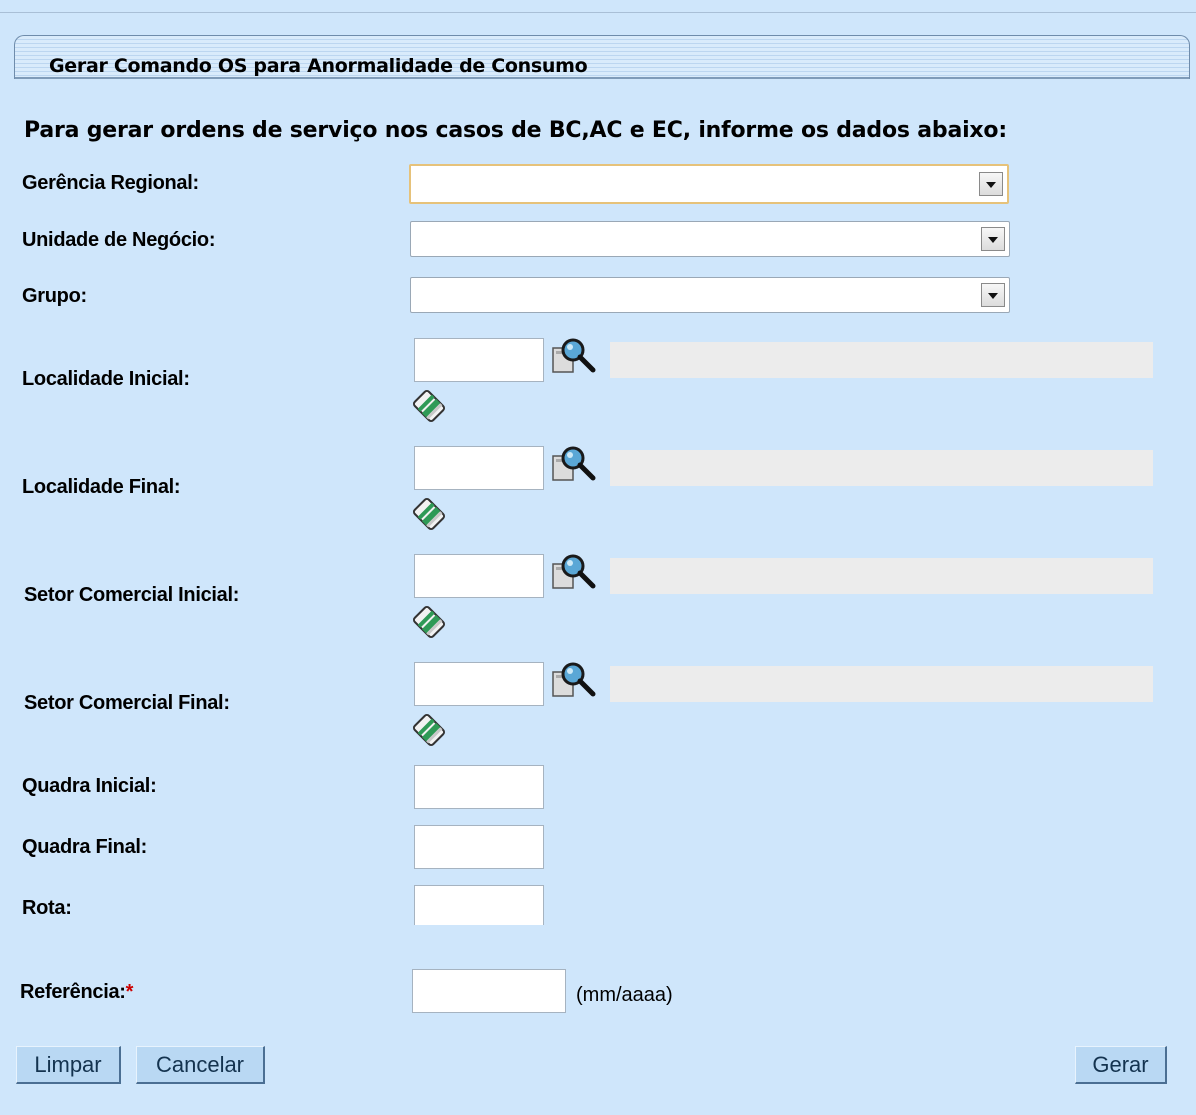  Describe the element at coordinates (479, 905) in the screenshot. I see `rota-input` at that location.